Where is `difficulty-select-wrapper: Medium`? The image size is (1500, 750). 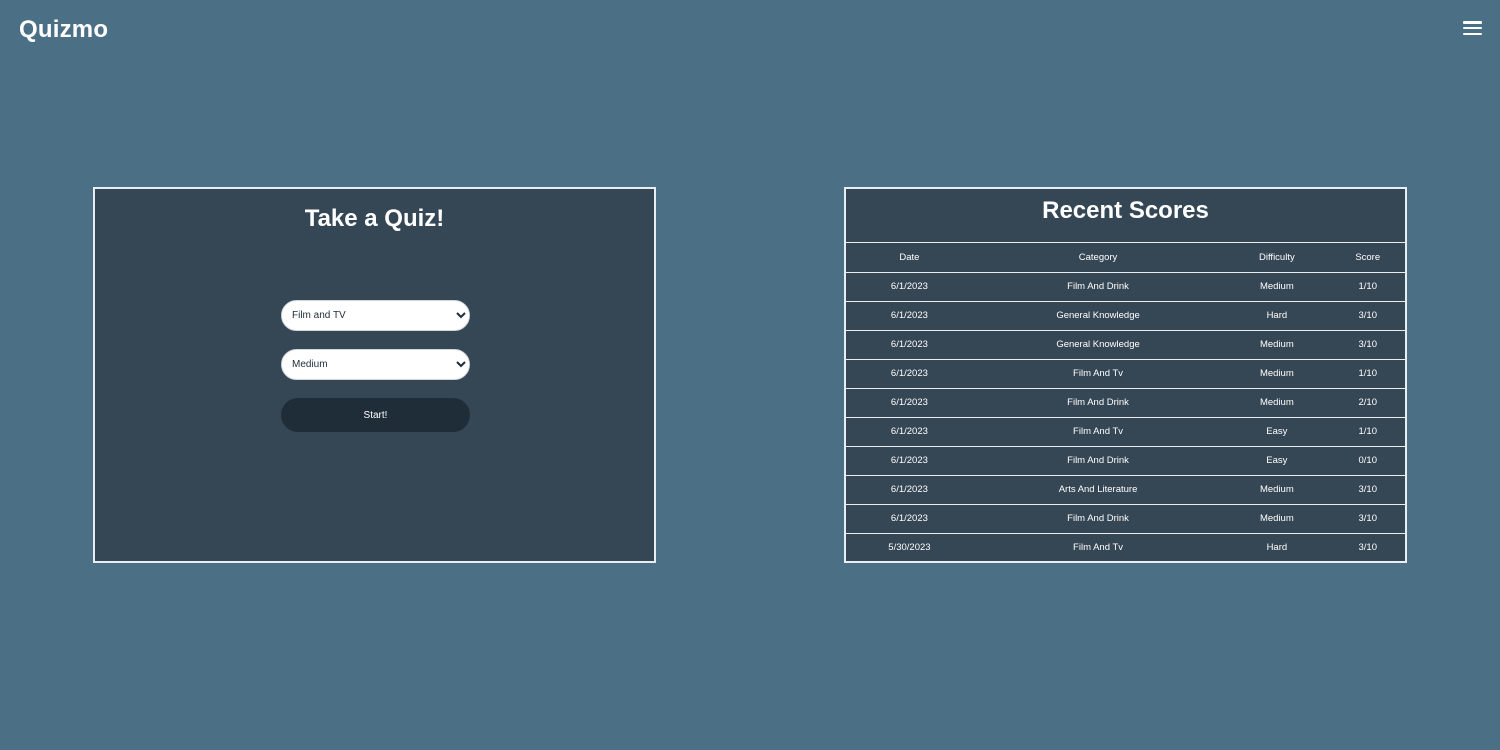 difficulty-select-wrapper: Medium is located at coordinates (375, 364).